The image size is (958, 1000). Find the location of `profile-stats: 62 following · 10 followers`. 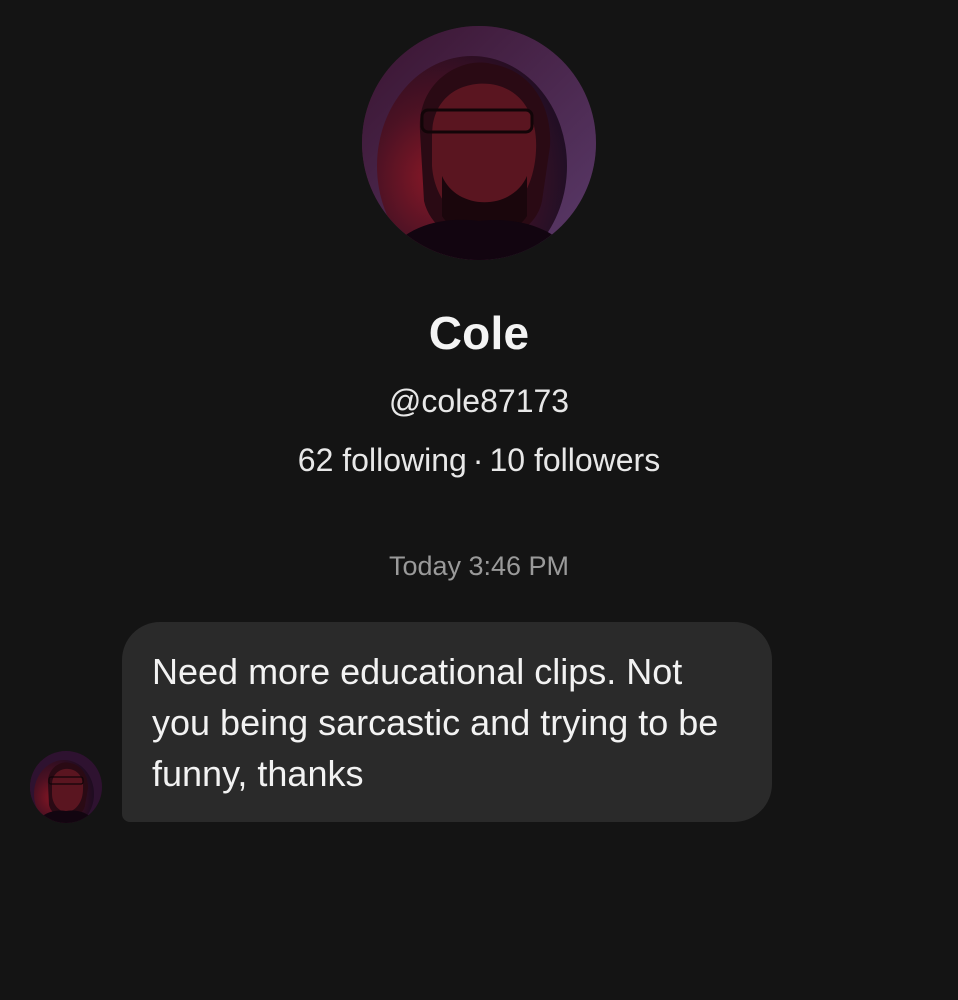

profile-stats: 62 following · 10 followers is located at coordinates (479, 460).